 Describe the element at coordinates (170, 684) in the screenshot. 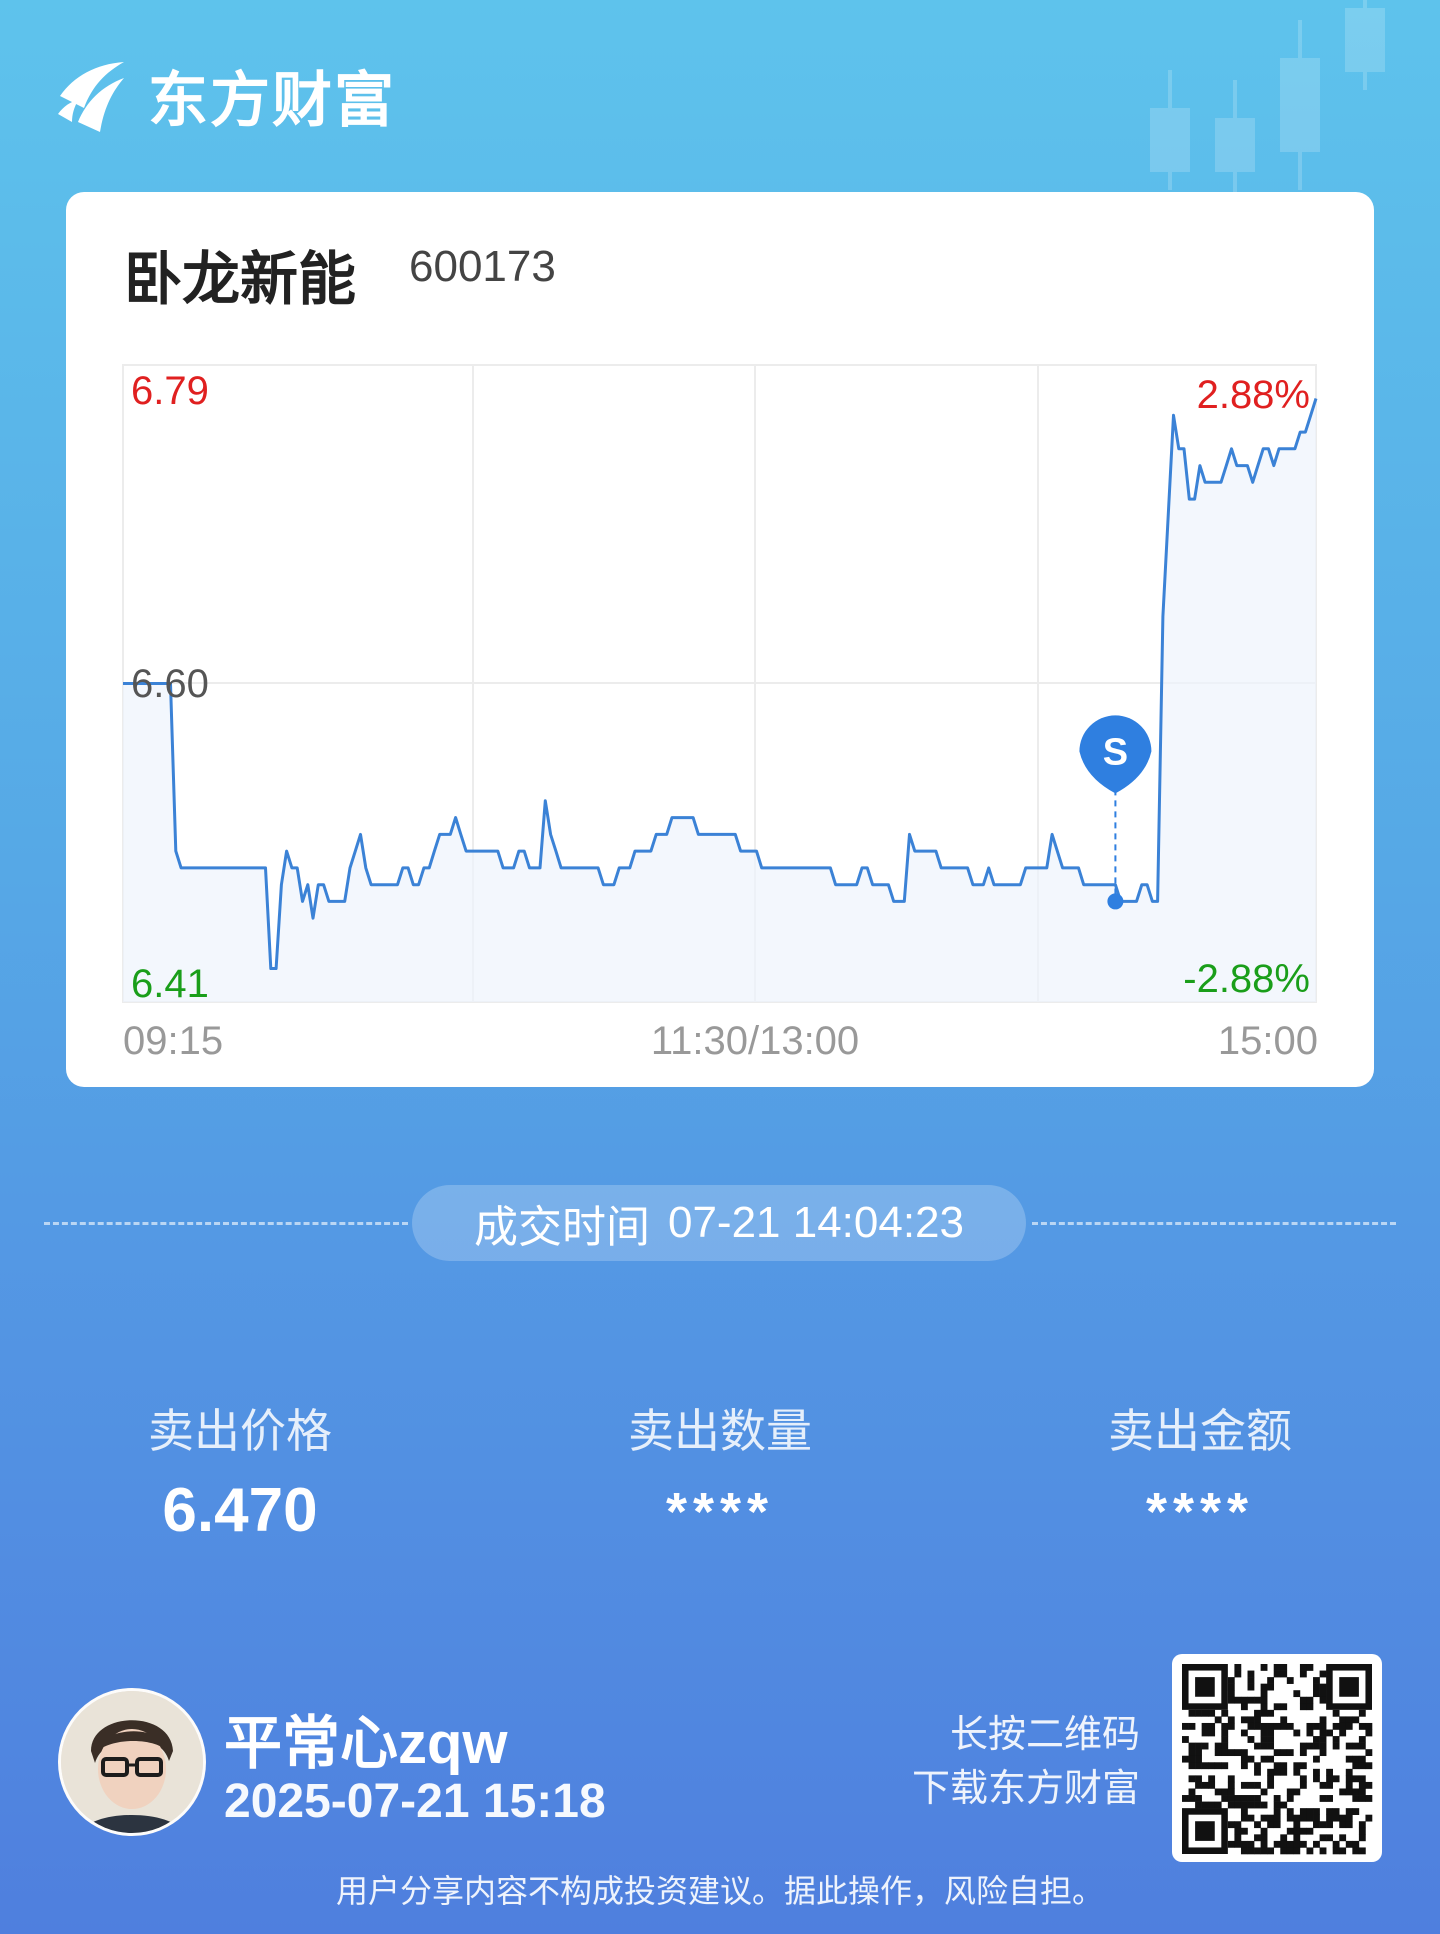

I see `y-mid-label: 6.60` at that location.